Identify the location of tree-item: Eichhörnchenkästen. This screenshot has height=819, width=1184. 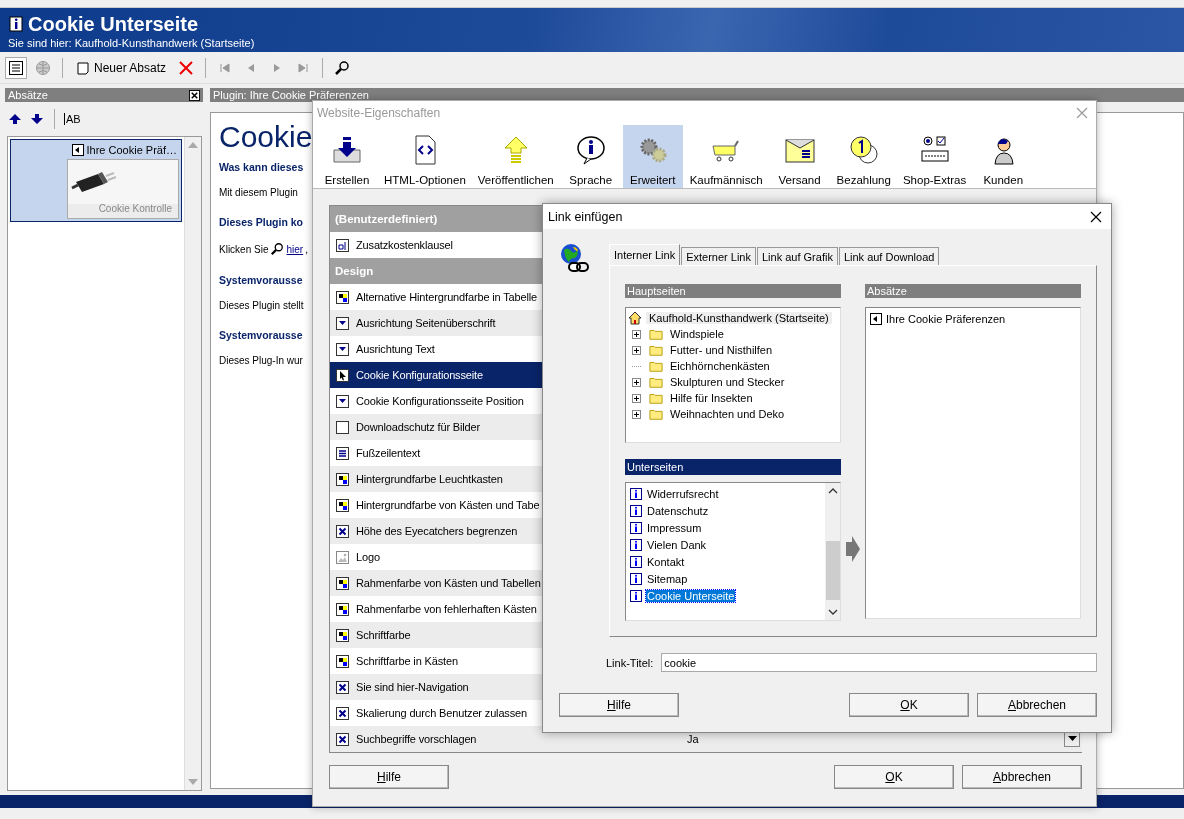
(720, 366).